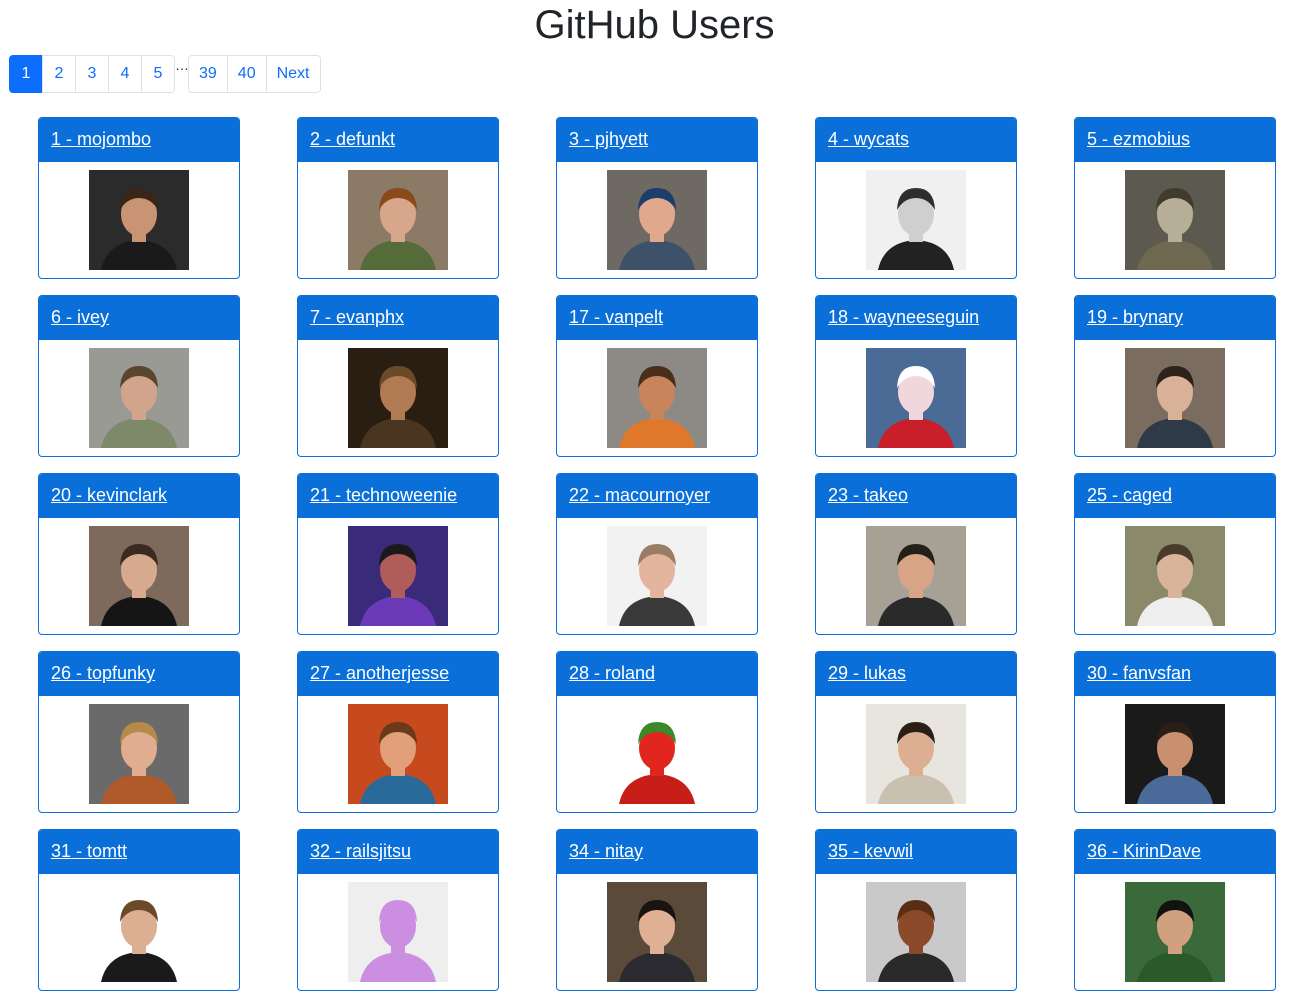  I want to click on user-link: 3 - pjhyett, so click(608, 139).